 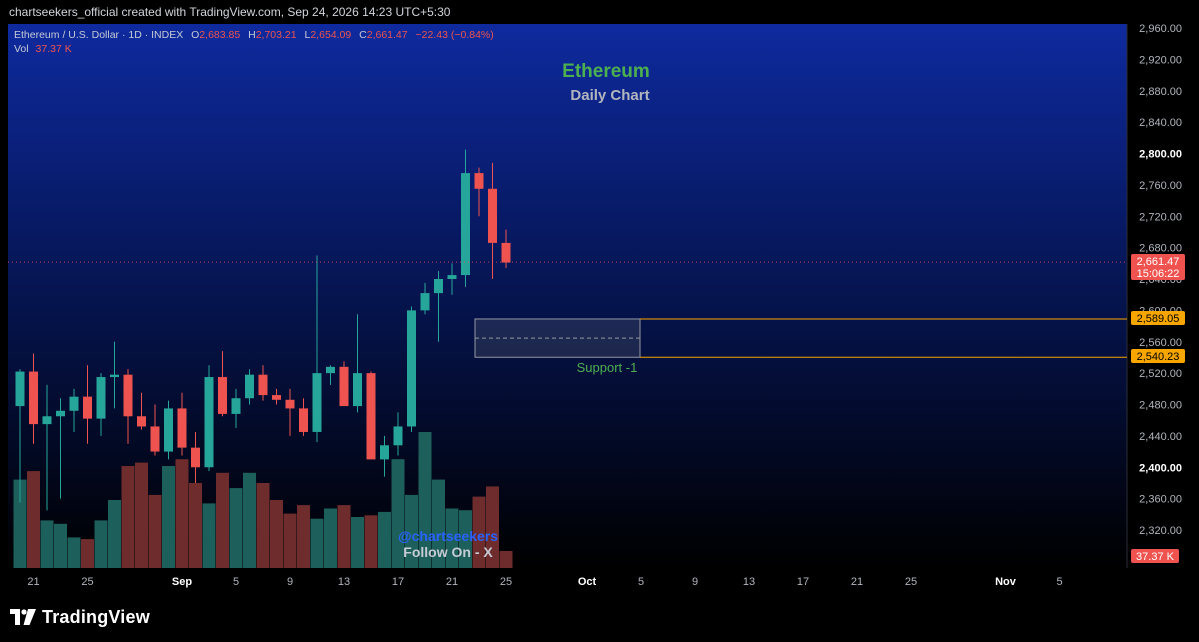 I want to click on time-tick-label: Oct, so click(x=587, y=582).